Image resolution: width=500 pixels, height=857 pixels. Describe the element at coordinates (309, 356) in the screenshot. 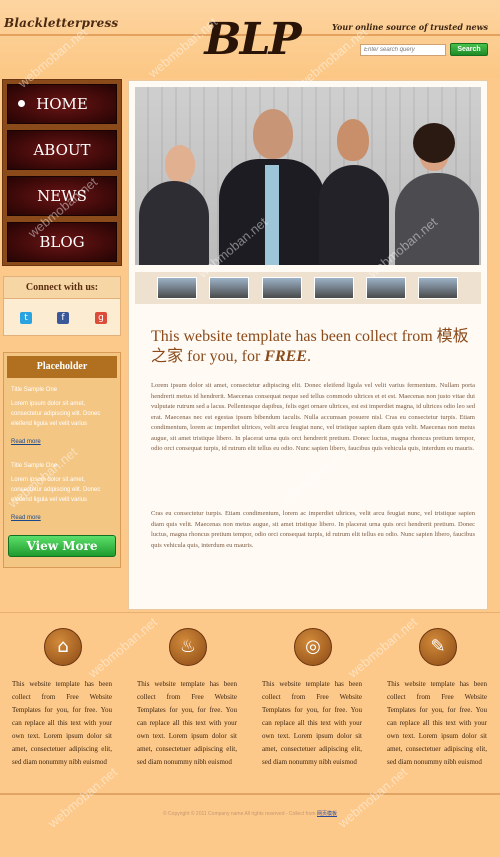

I see `main-heading-suffix: .` at that location.